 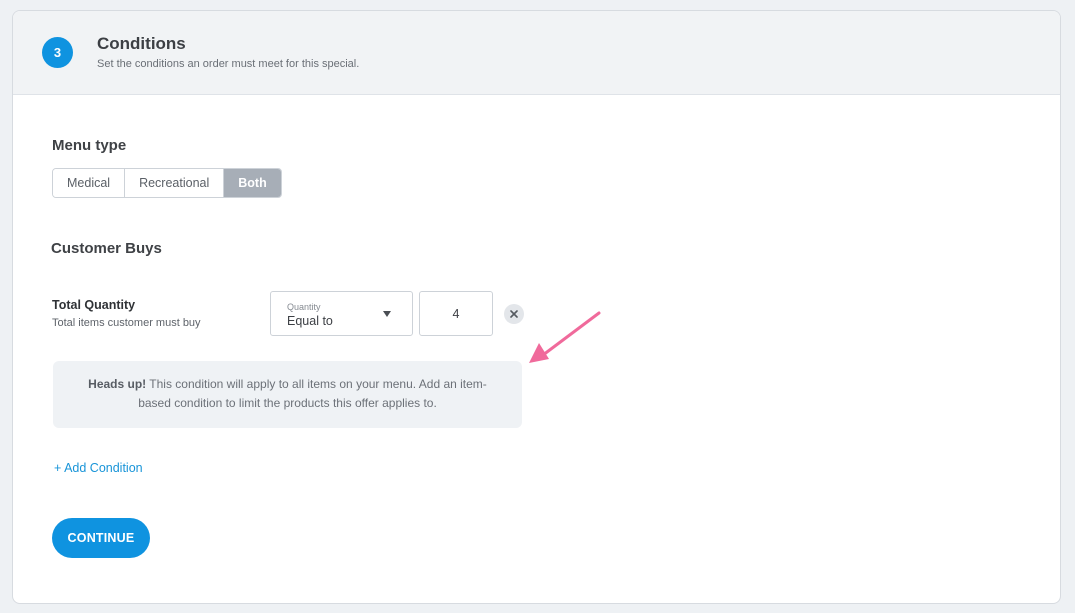 I want to click on notice-strong: Heads up!, so click(x=117, y=384).